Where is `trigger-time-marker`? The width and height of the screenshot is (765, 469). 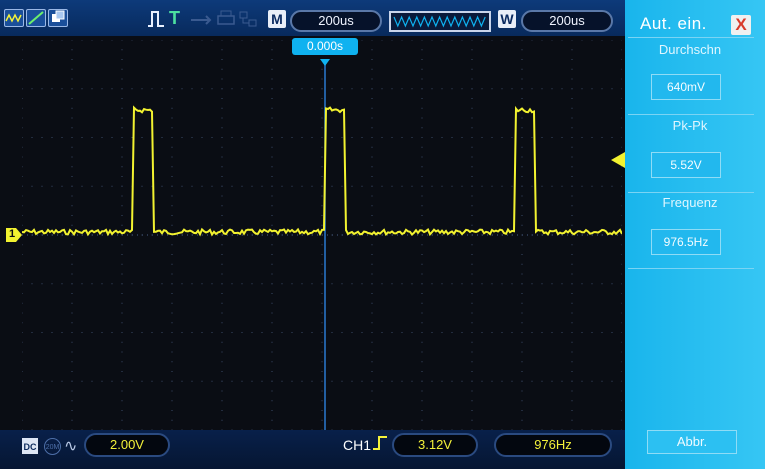
trigger-time-marker is located at coordinates (325, 63).